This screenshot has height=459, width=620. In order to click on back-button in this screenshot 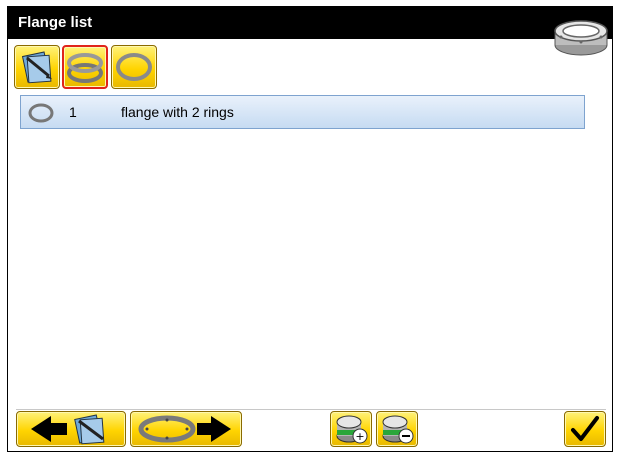, I will do `click(71, 429)`.